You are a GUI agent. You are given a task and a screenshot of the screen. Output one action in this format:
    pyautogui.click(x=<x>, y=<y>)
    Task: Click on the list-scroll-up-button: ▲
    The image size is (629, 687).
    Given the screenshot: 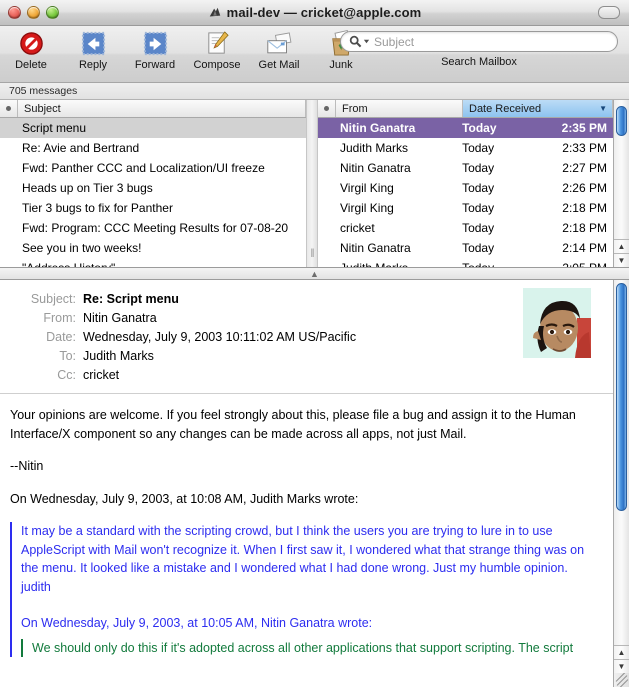 What is the action you would take?
    pyautogui.click(x=621, y=246)
    